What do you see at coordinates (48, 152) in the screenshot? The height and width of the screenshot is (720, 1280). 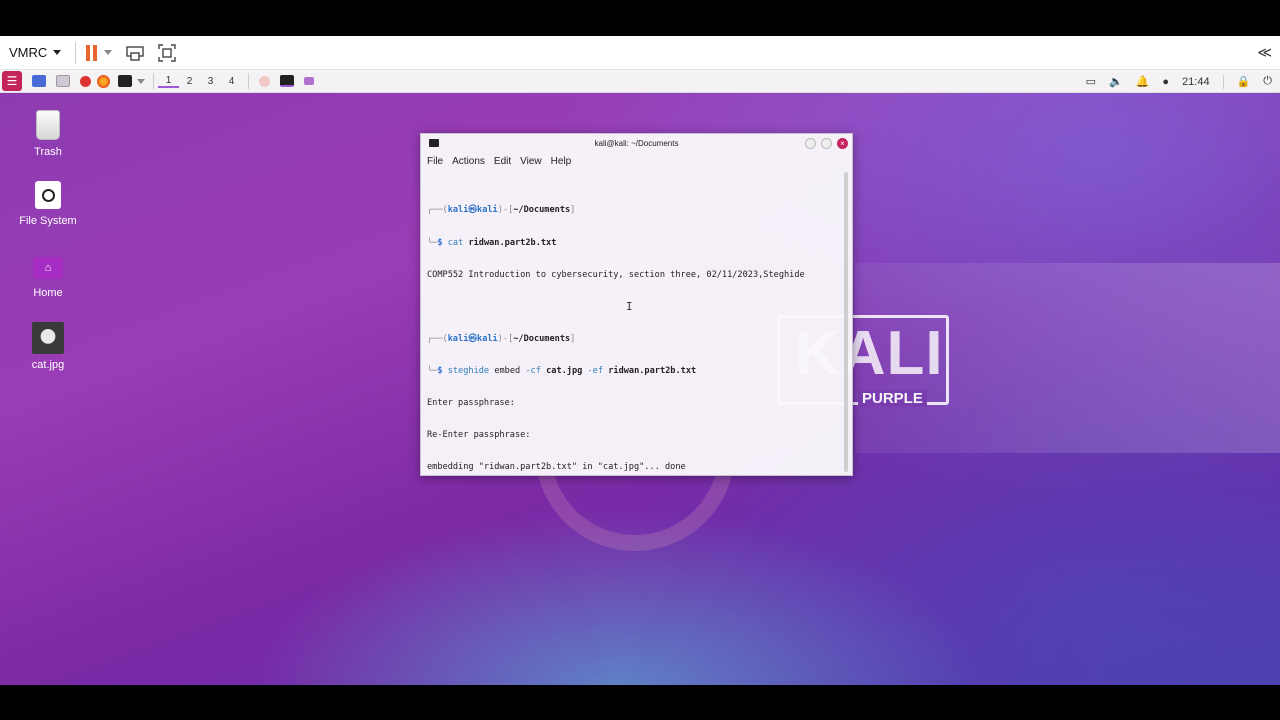 I see `desktop-icon-label: Trash` at bounding box center [48, 152].